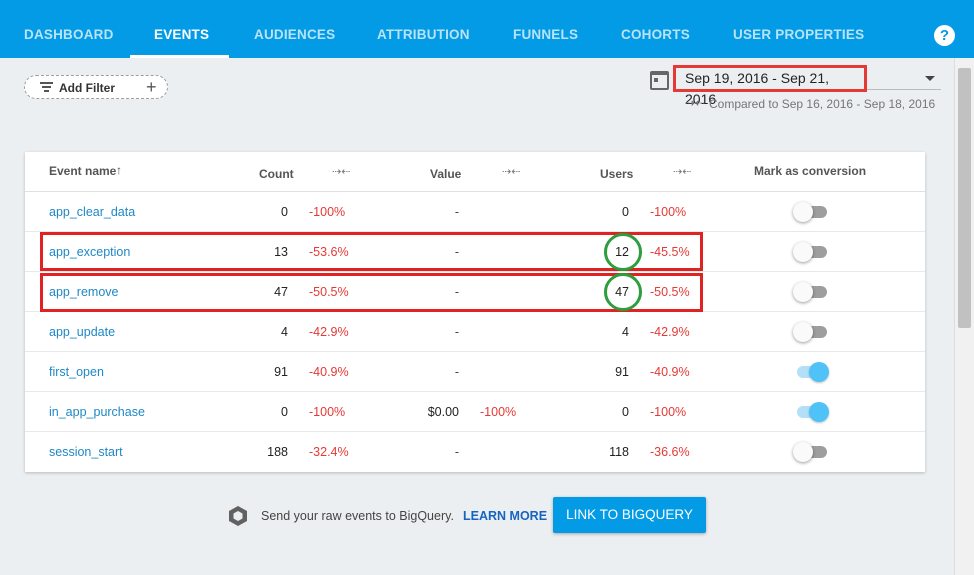 This screenshot has width=974, height=575. Describe the element at coordinates (964, 198) in the screenshot. I see `scrollbar-thumb` at that location.